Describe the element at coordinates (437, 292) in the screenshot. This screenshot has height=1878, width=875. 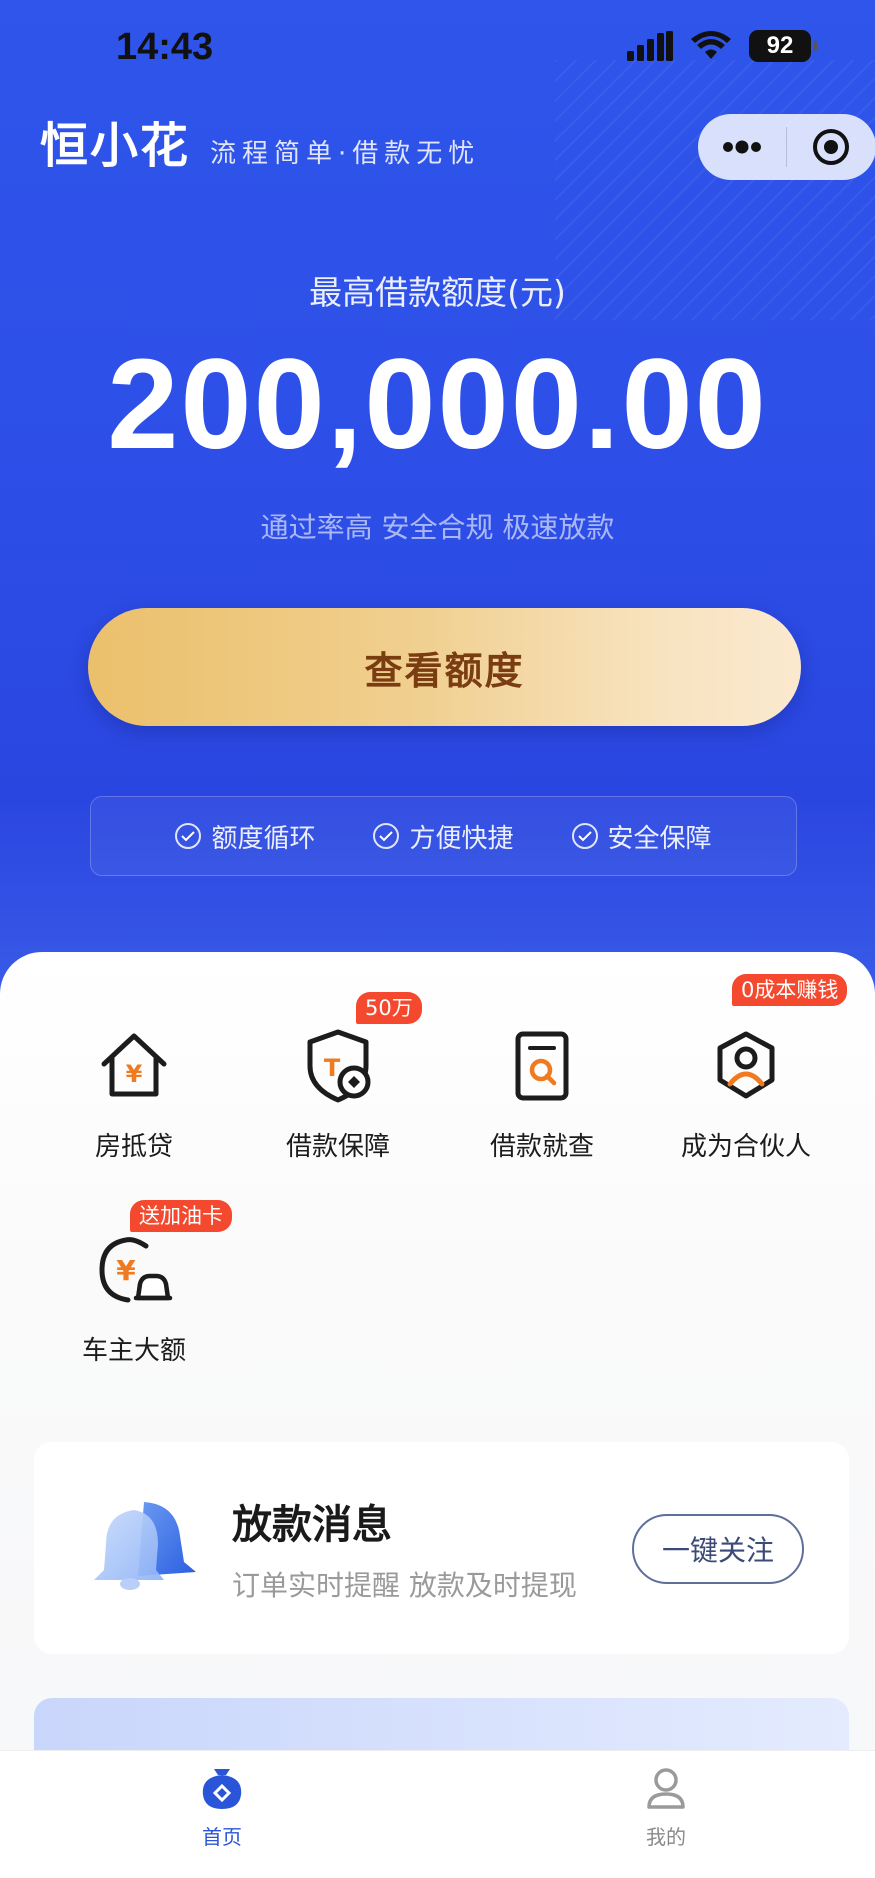
I see `limit-title: 最高借款额度(元)` at that location.